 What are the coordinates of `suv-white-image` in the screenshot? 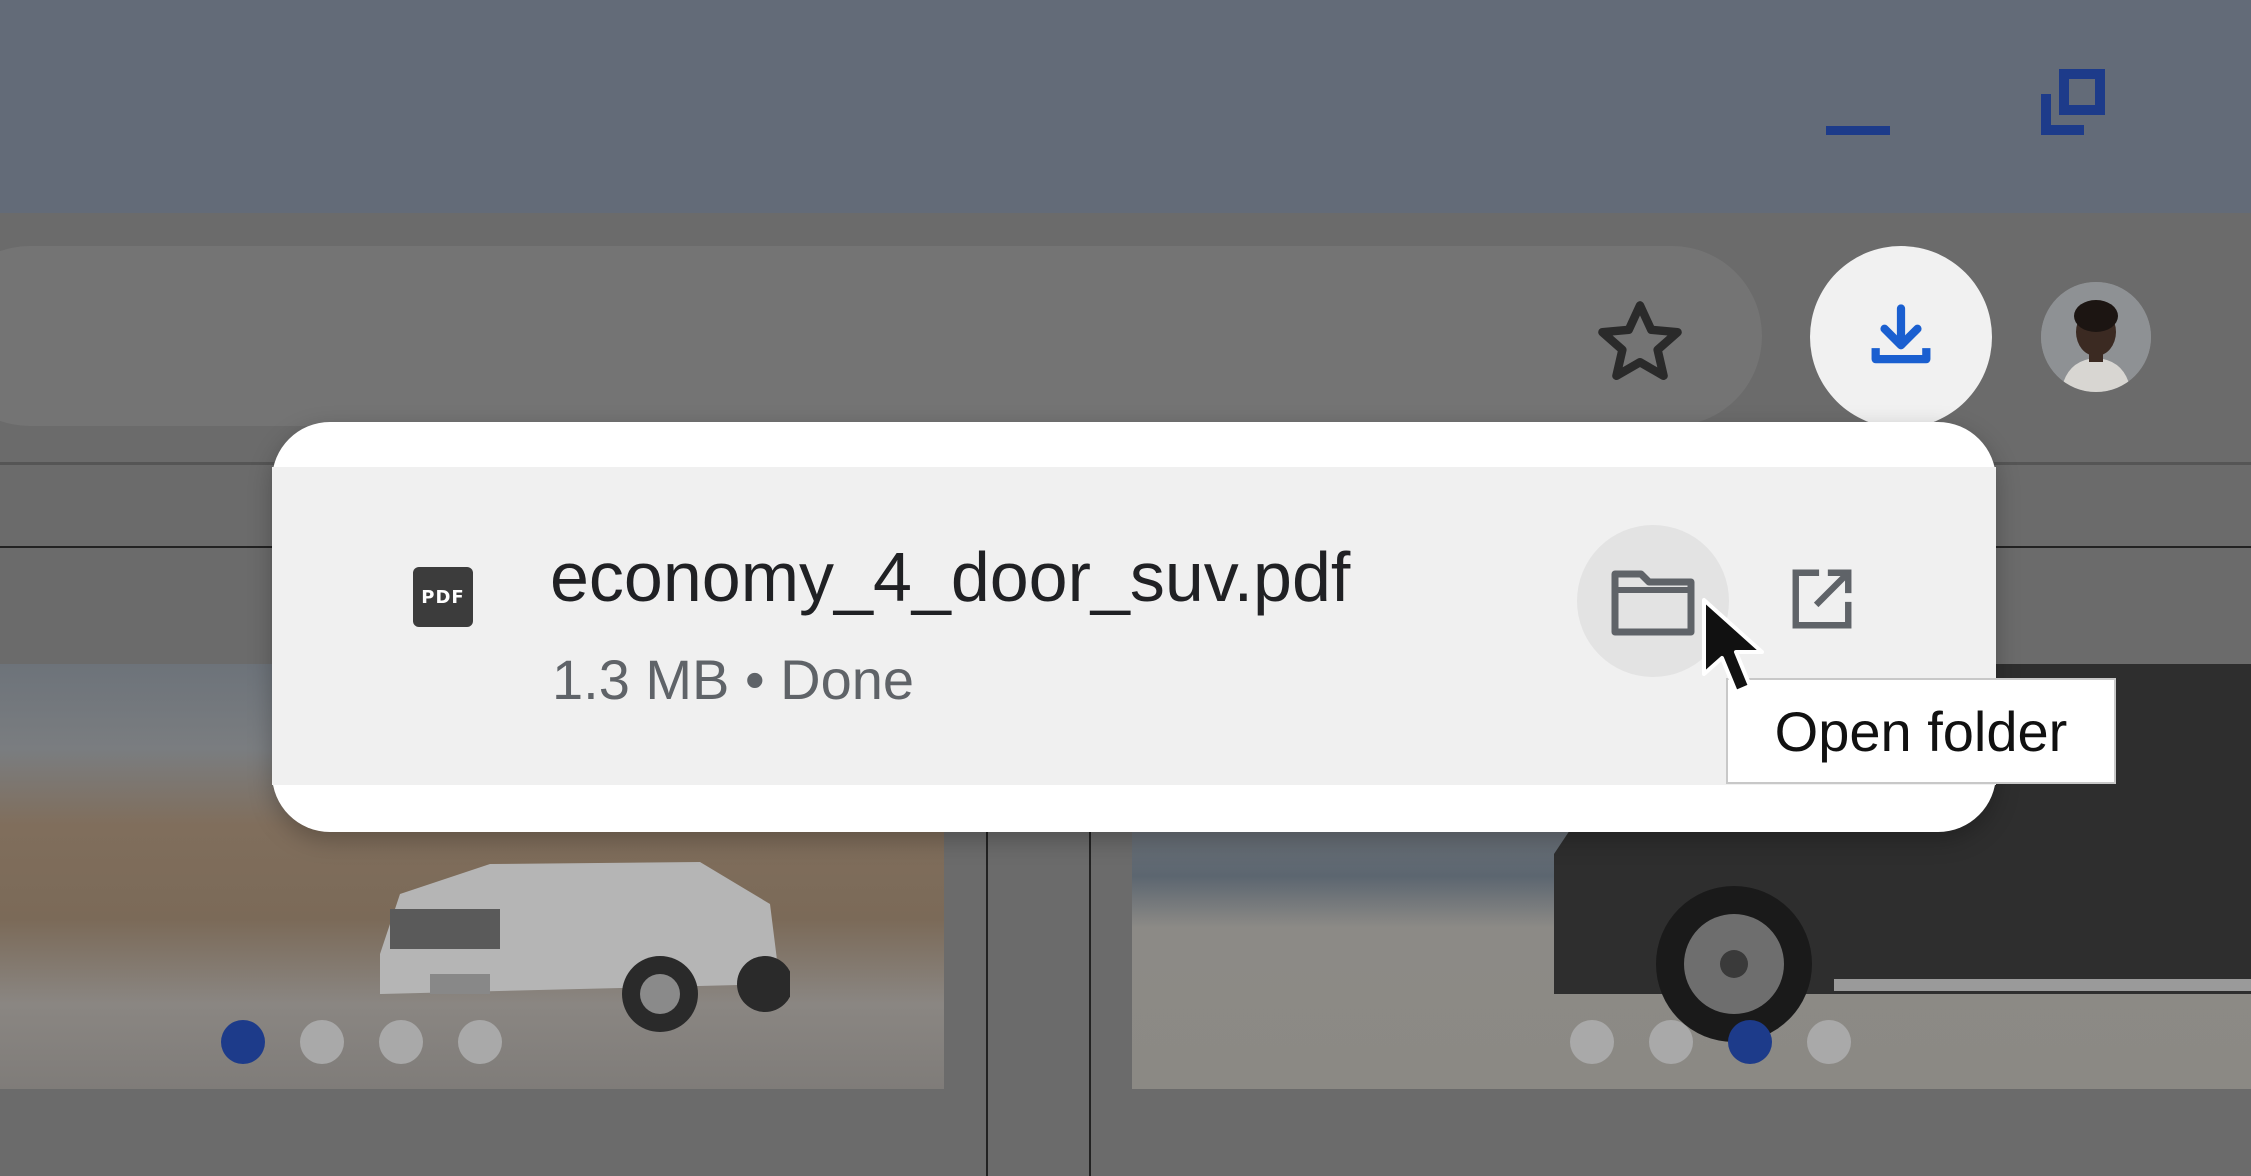 It's located at (585, 947).